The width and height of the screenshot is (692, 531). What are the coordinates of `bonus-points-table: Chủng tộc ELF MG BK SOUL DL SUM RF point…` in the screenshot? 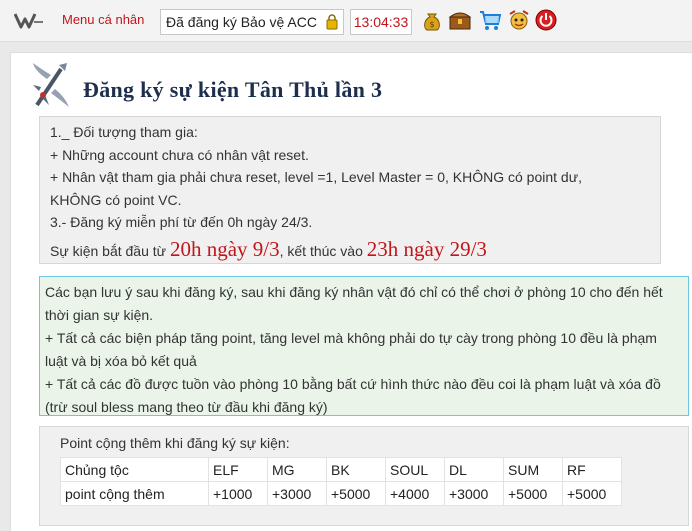 It's located at (341, 481).